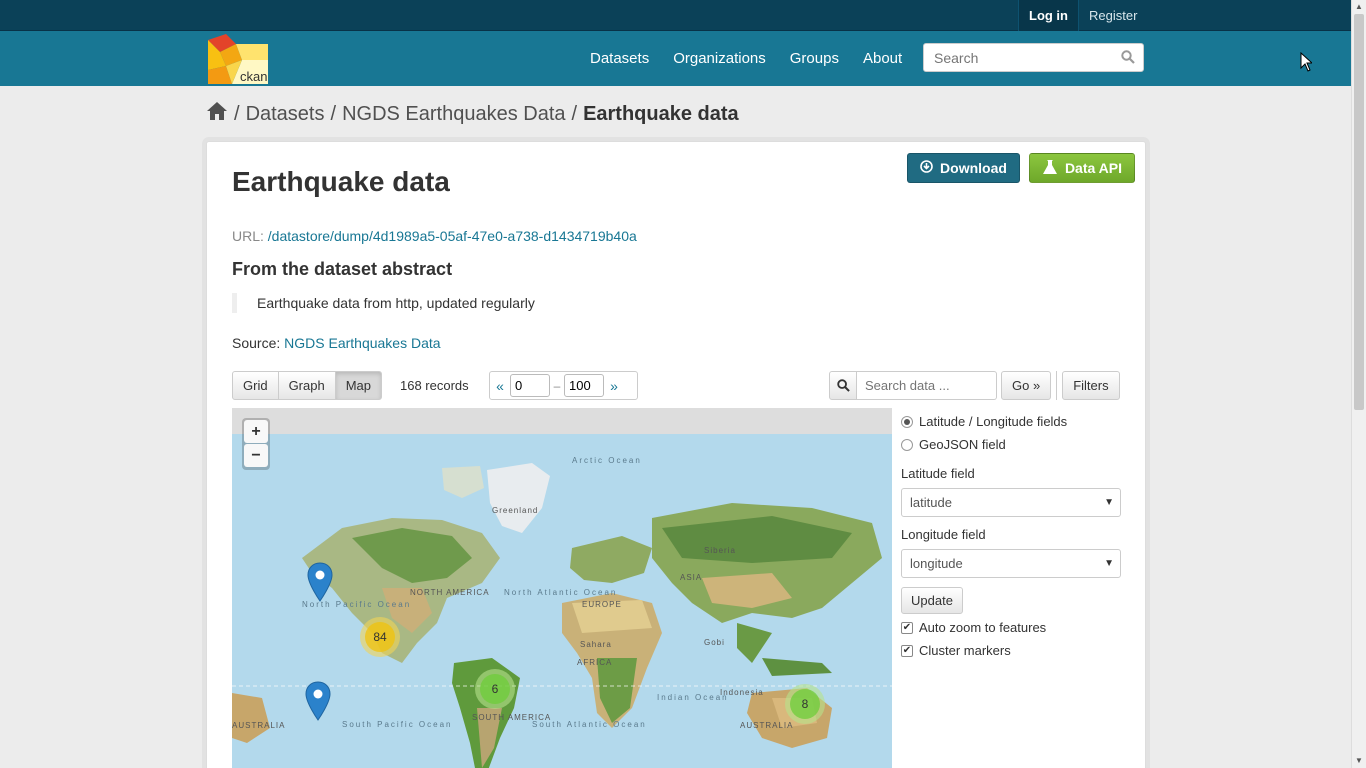 The height and width of the screenshot is (768, 1366). Describe the element at coordinates (614, 386) in the screenshot. I see `pager-next-button: »` at that location.